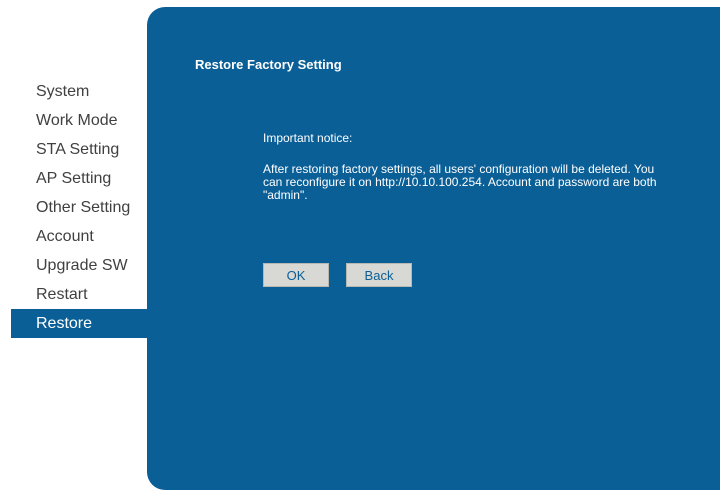 Image resolution: width=720 pixels, height=492 pixels. I want to click on notice-heading: Important notice:, so click(308, 138).